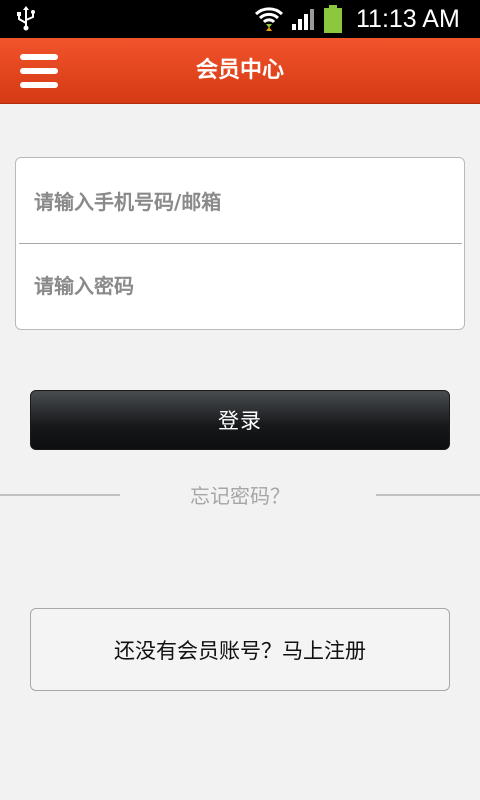 This screenshot has width=480, height=800. Describe the element at coordinates (39, 57) in the screenshot. I see `menu-icon` at that location.